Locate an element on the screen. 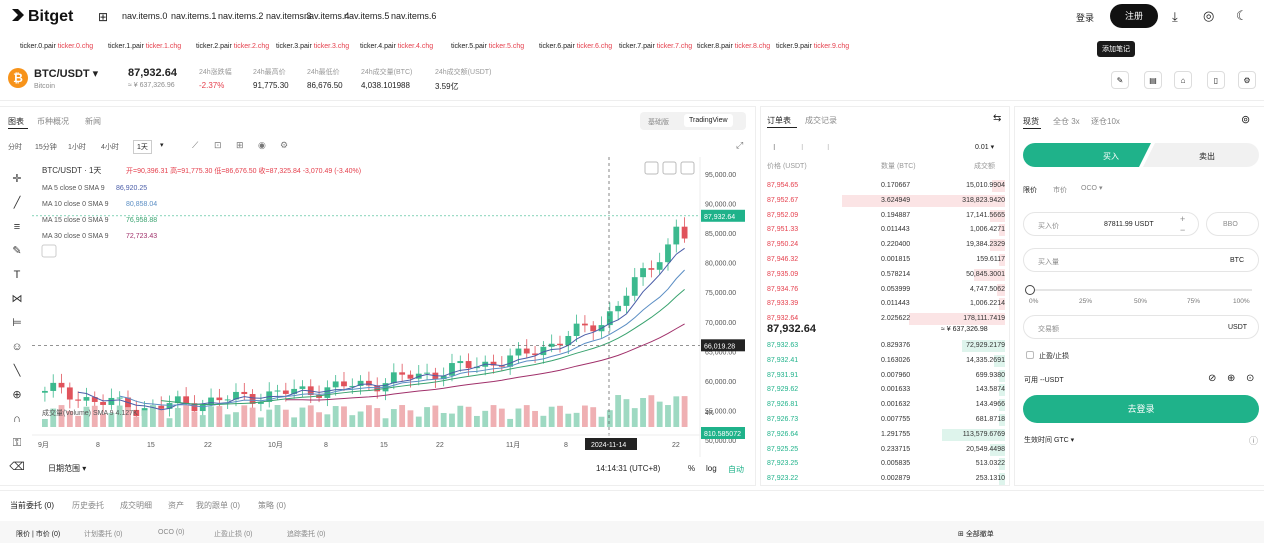 The height and width of the screenshot is (543, 1264). orderbook-row: 87,932.41 0.163026 14,335.2691 is located at coordinates (886, 360).